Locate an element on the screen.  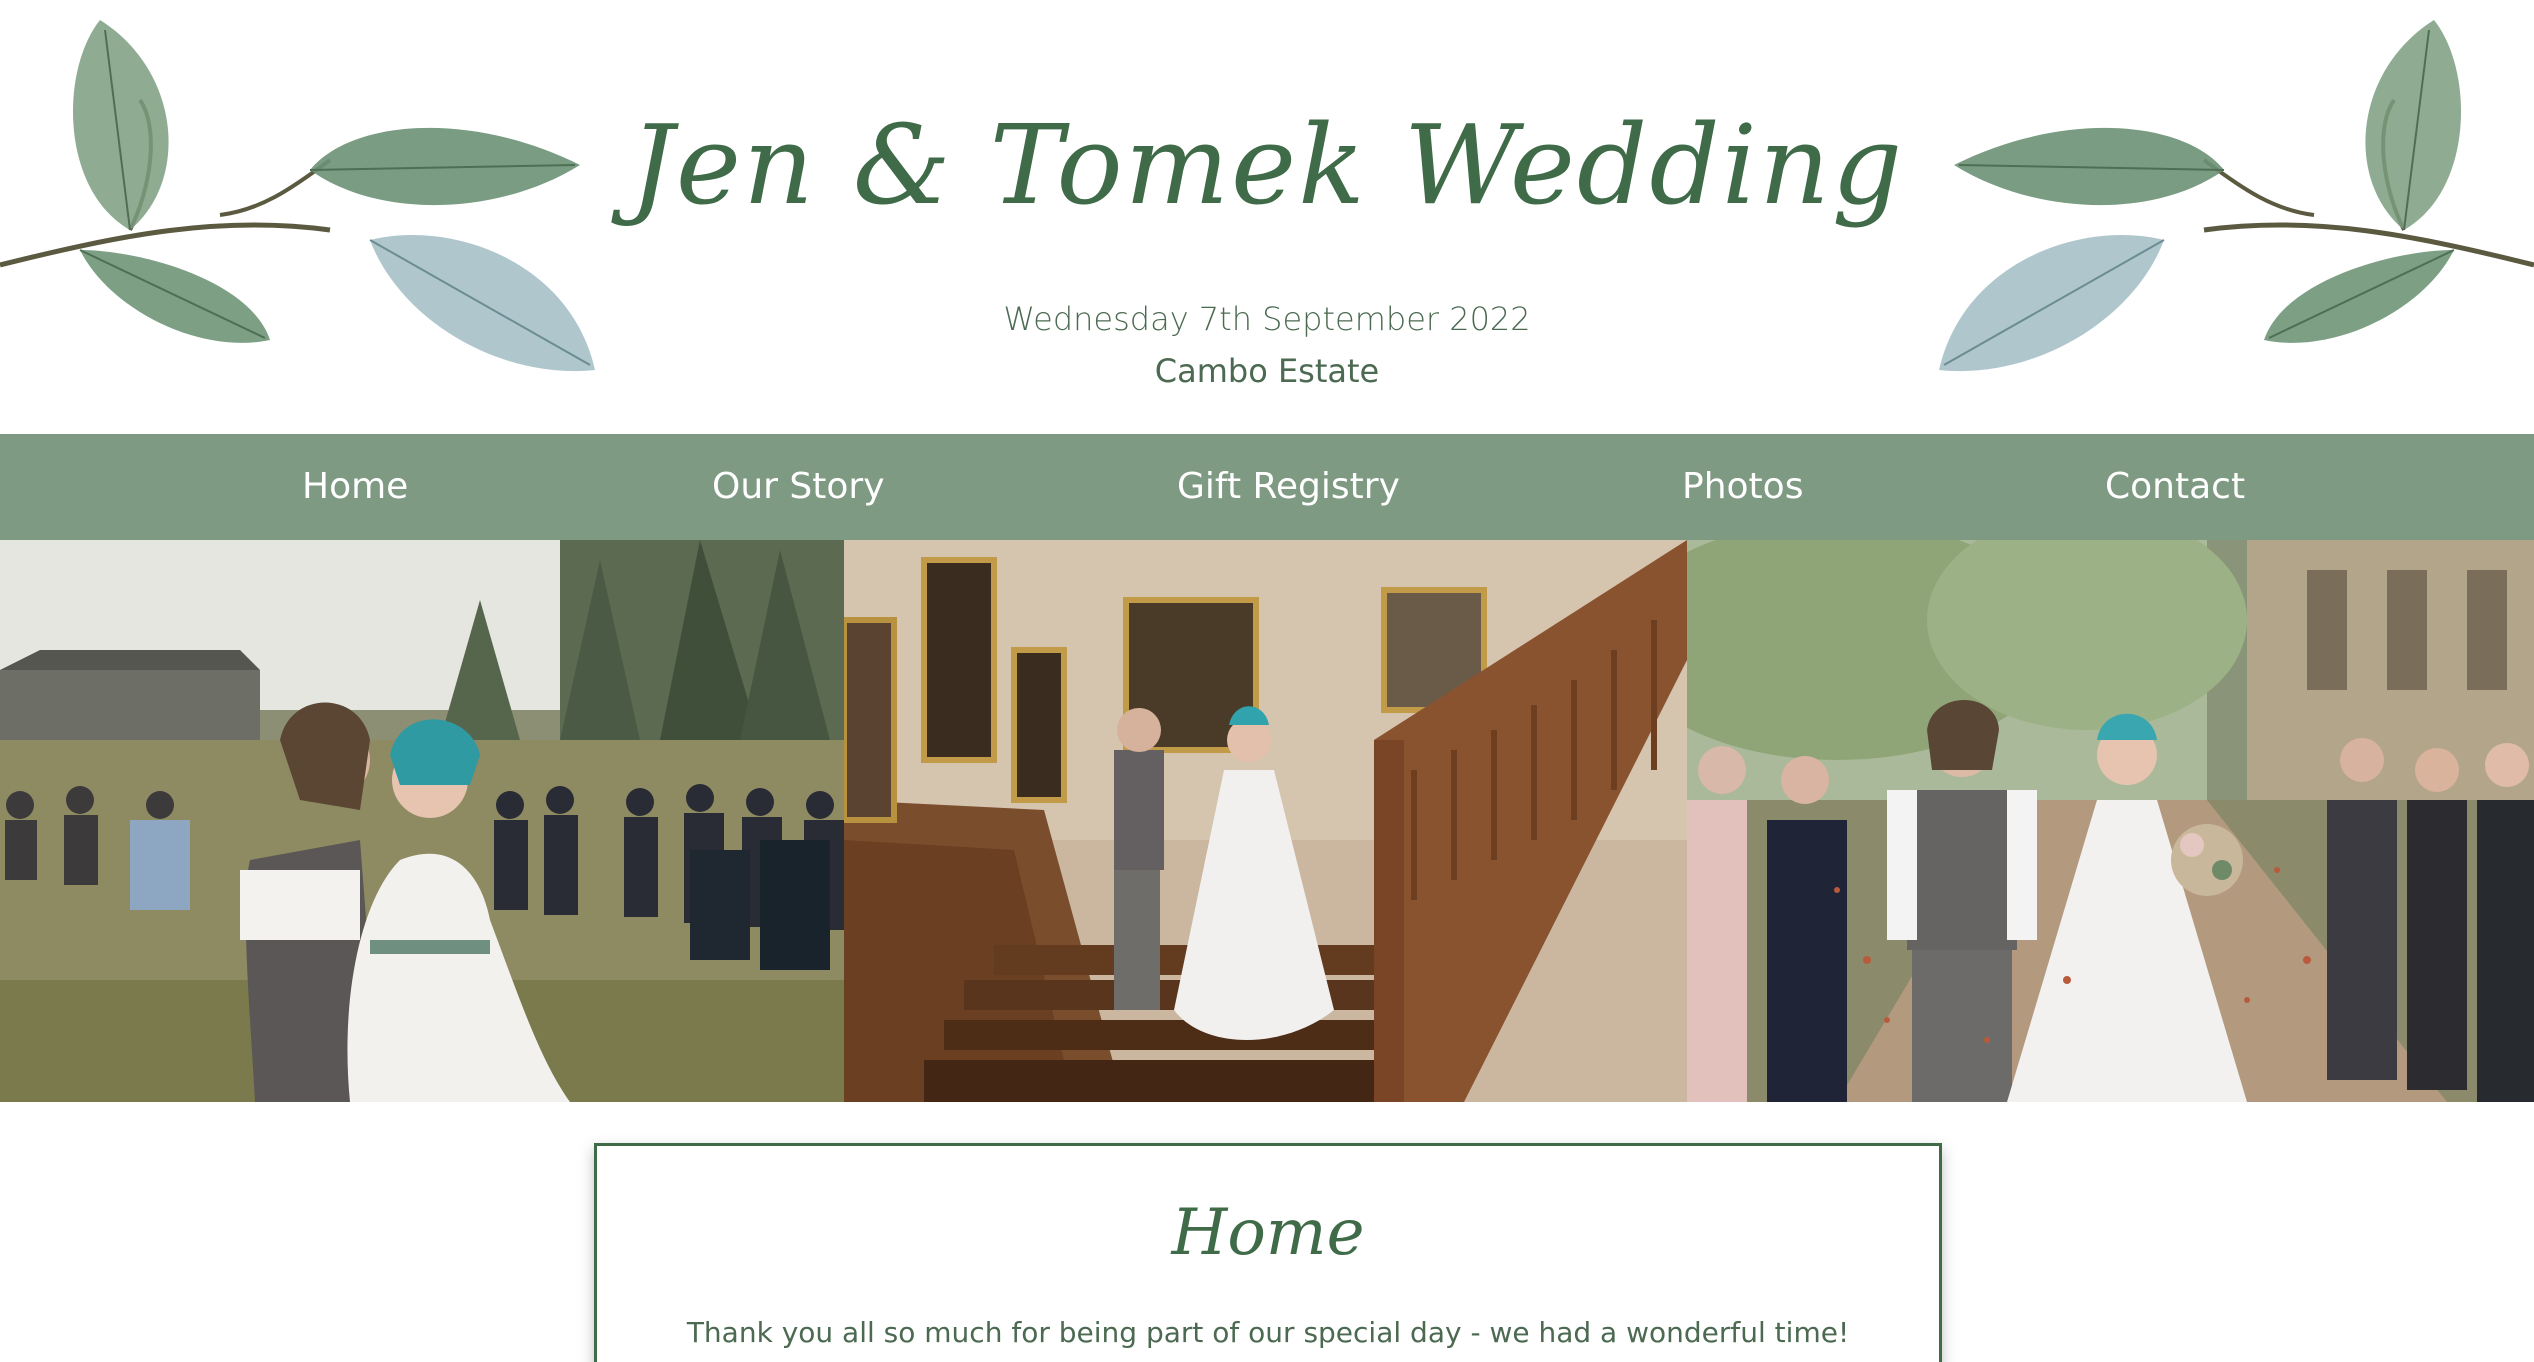
event-venue: Cambo Estate is located at coordinates (1267, 371).